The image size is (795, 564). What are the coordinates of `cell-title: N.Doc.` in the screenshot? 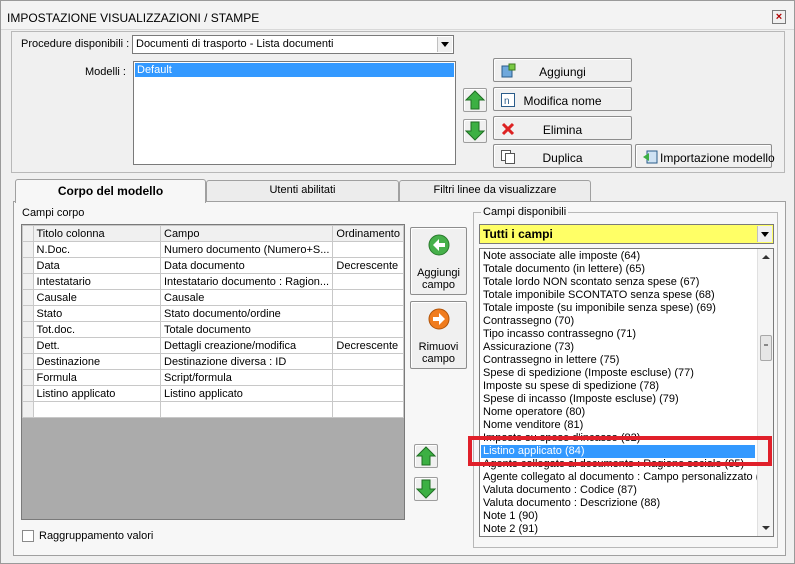 It's located at (96, 249).